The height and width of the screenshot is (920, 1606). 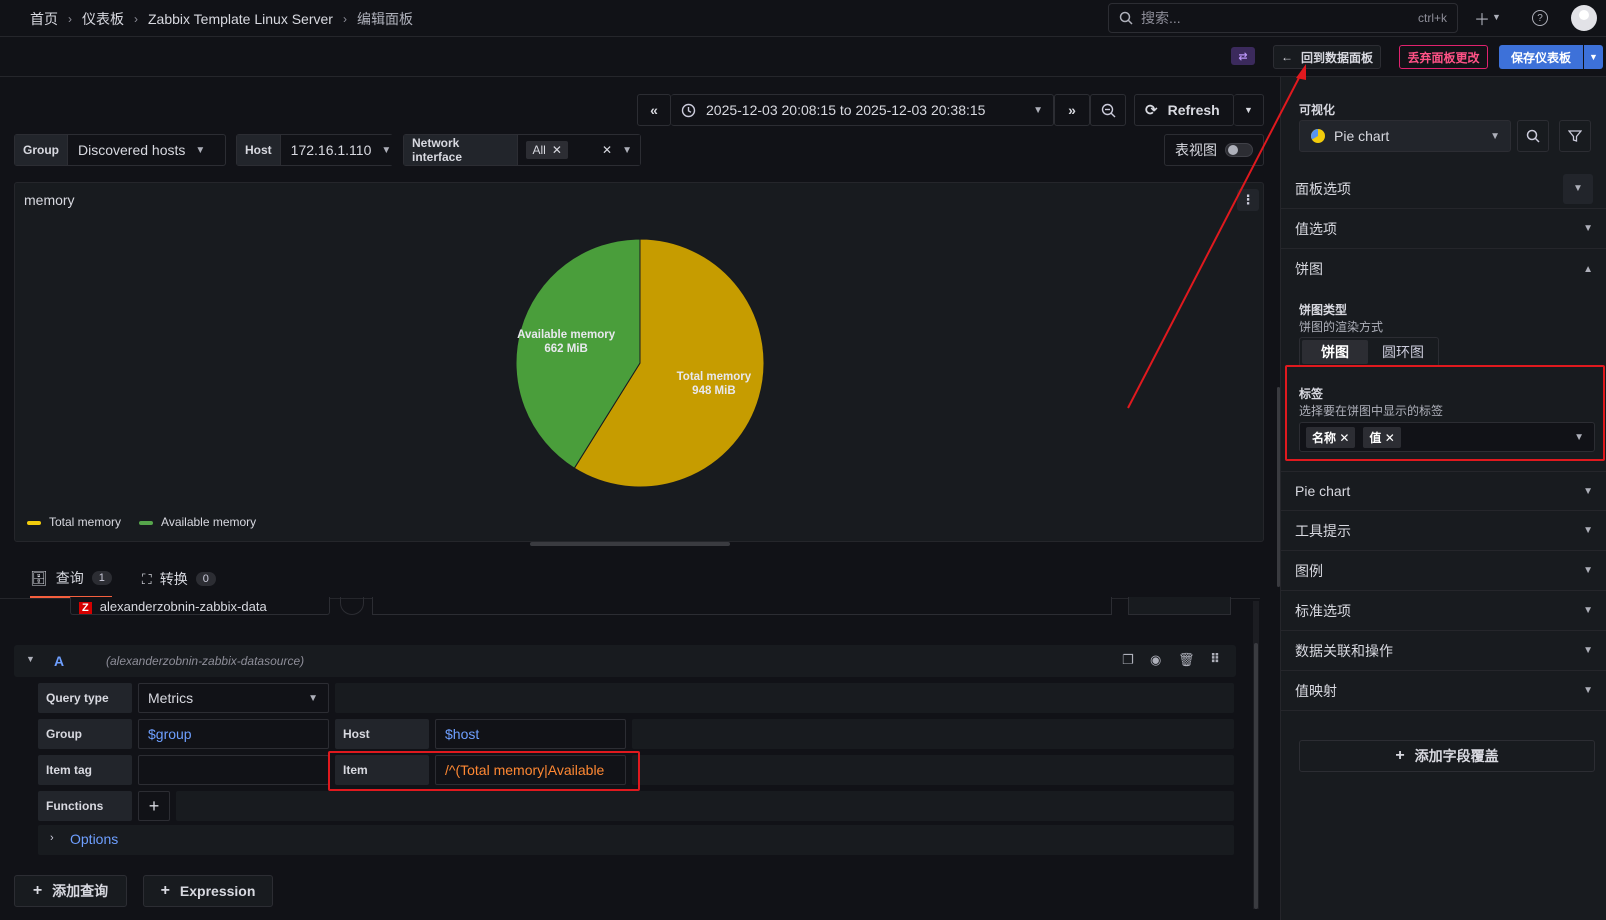 I want to click on section-data-links: 数据关联和操作 ▼, so click(x=1443, y=651).